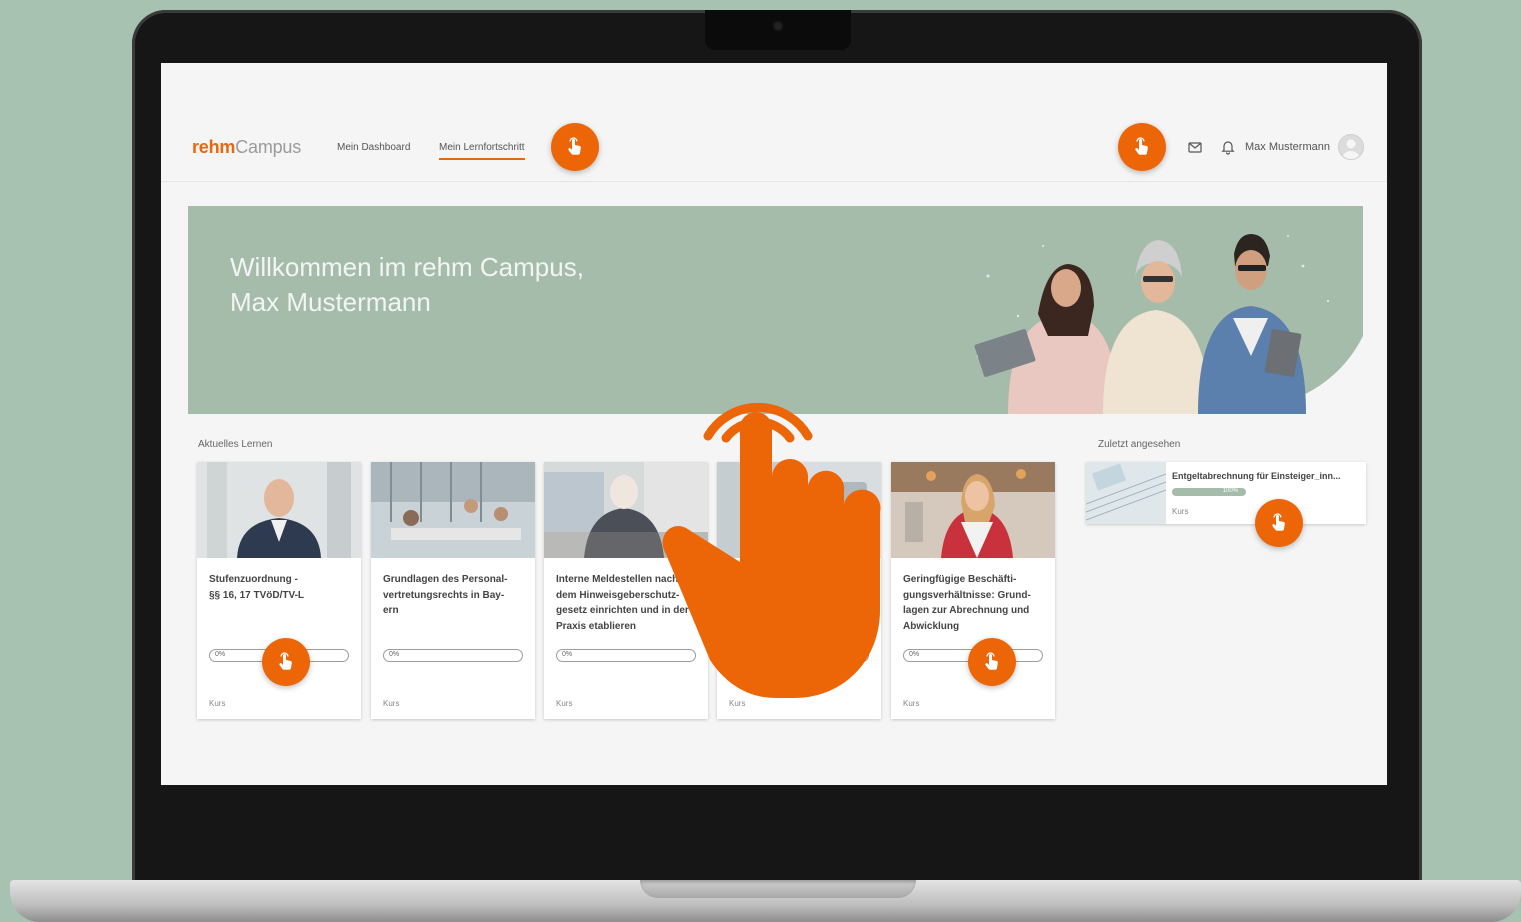 This screenshot has width=1521, height=922. Describe the element at coordinates (214, 147) in the screenshot. I see `logo-bold: rehm` at that location.